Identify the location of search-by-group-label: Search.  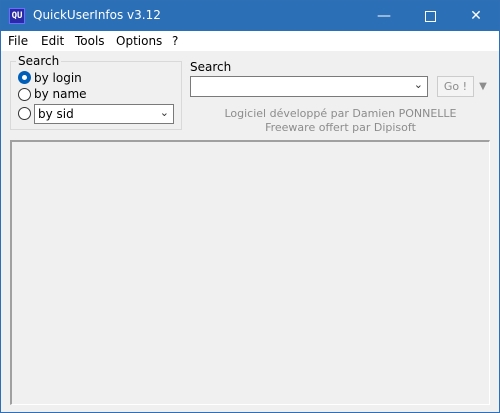
(39, 61).